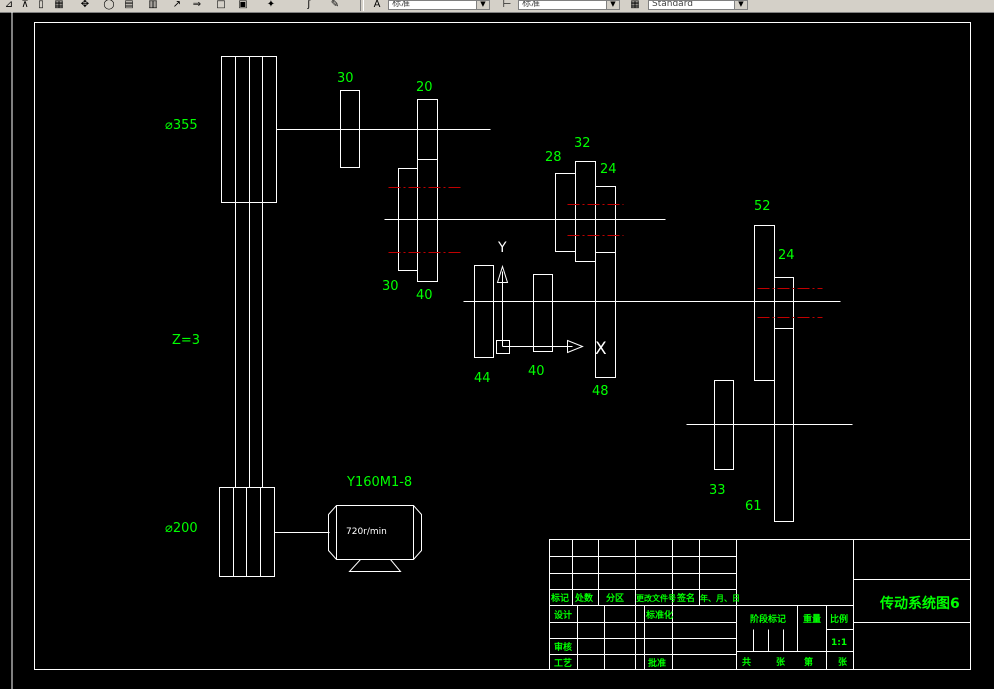  I want to click on tb-sheet: 共, so click(746, 662).